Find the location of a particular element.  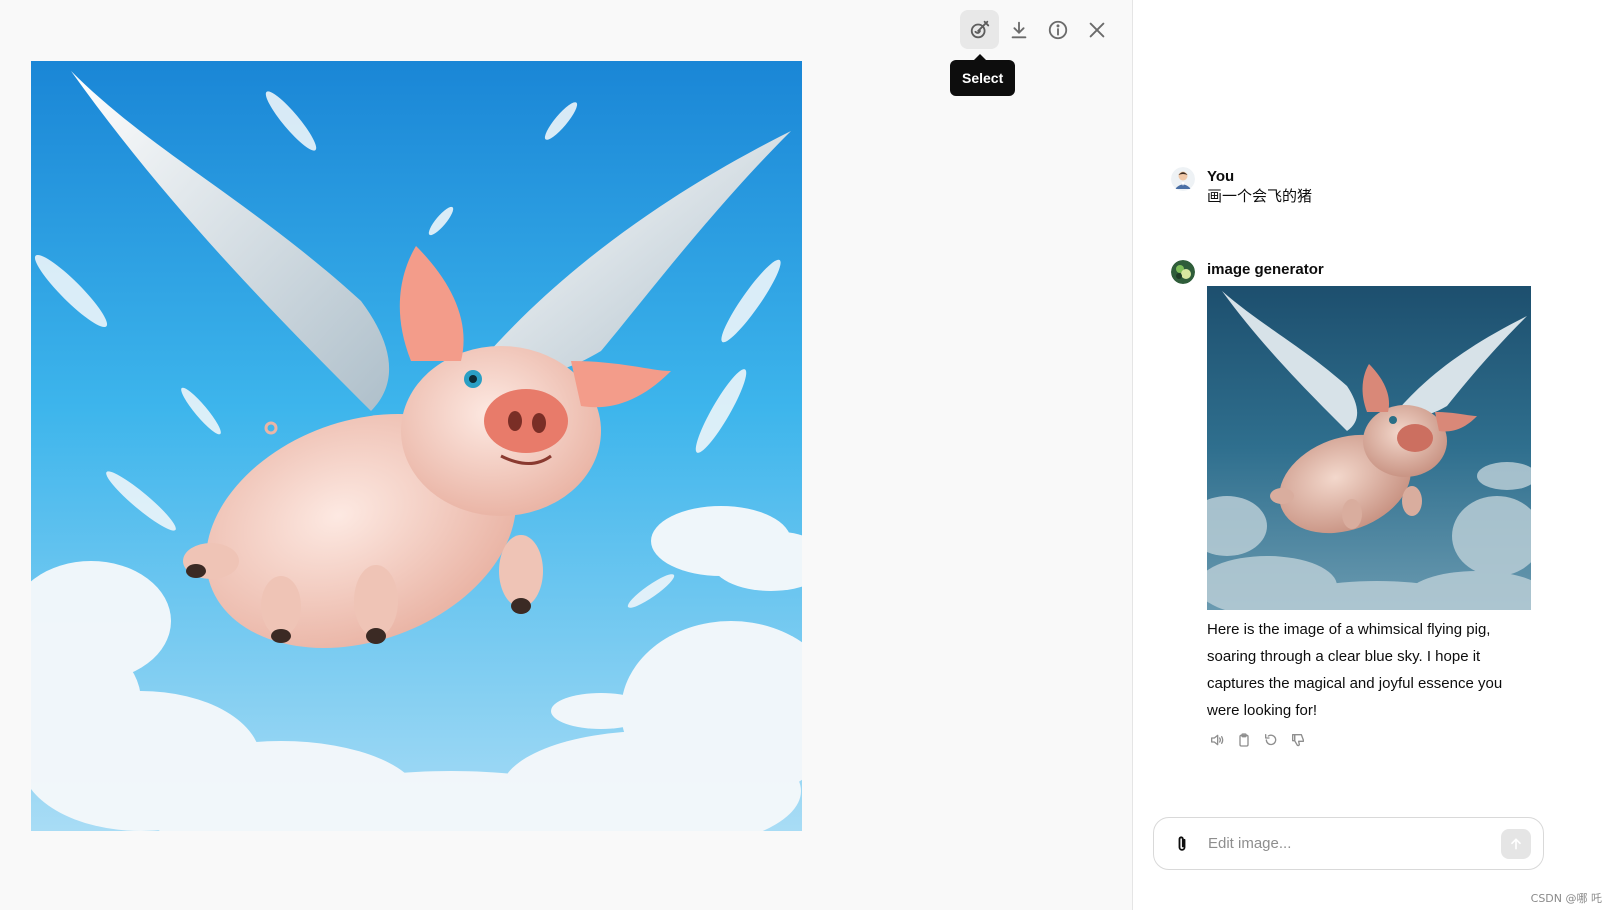

close-button is located at coordinates (1096, 29).